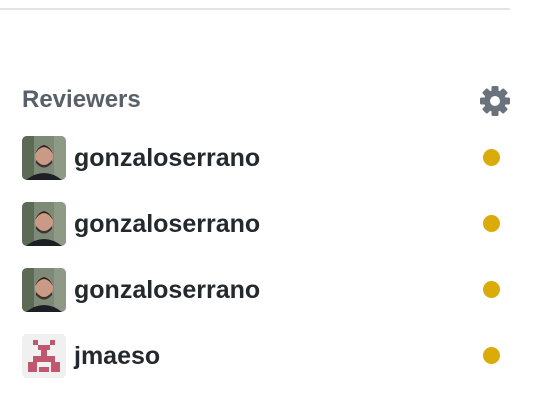 The width and height of the screenshot is (544, 412). Describe the element at coordinates (495, 101) in the screenshot. I see `gear-icon` at that location.